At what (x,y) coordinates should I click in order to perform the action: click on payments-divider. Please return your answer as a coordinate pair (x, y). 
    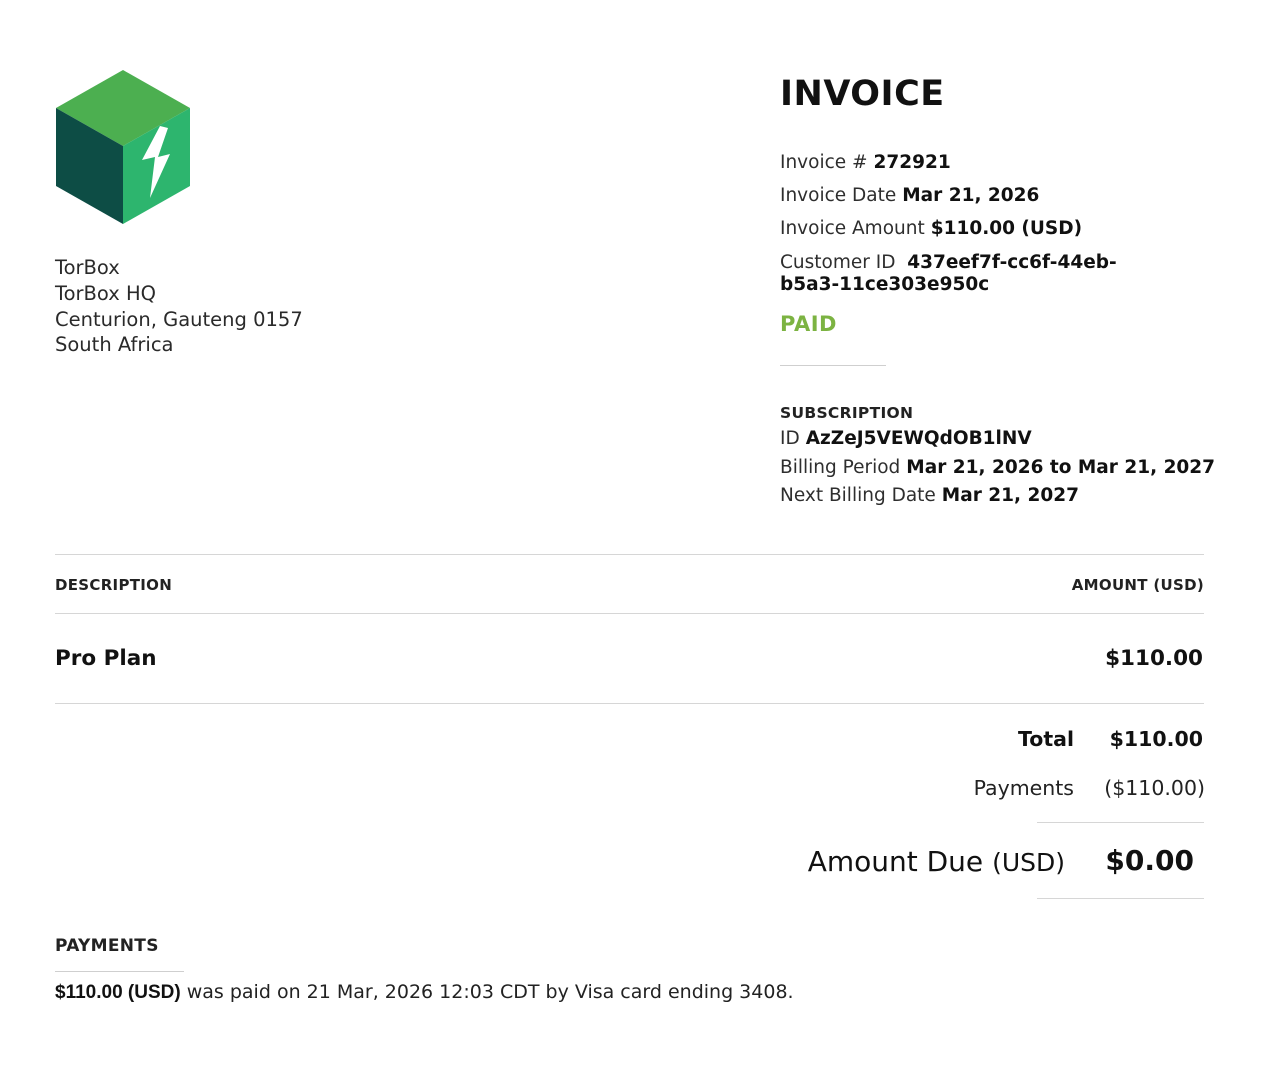
    Looking at the image, I should click on (119, 971).